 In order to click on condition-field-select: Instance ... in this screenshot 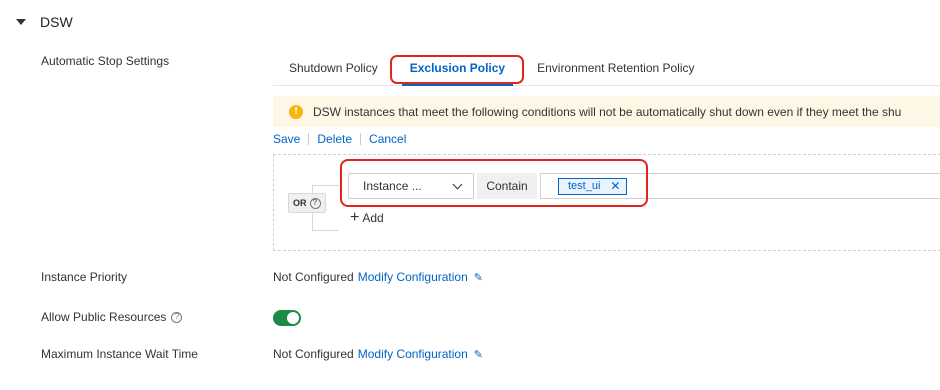, I will do `click(411, 186)`.